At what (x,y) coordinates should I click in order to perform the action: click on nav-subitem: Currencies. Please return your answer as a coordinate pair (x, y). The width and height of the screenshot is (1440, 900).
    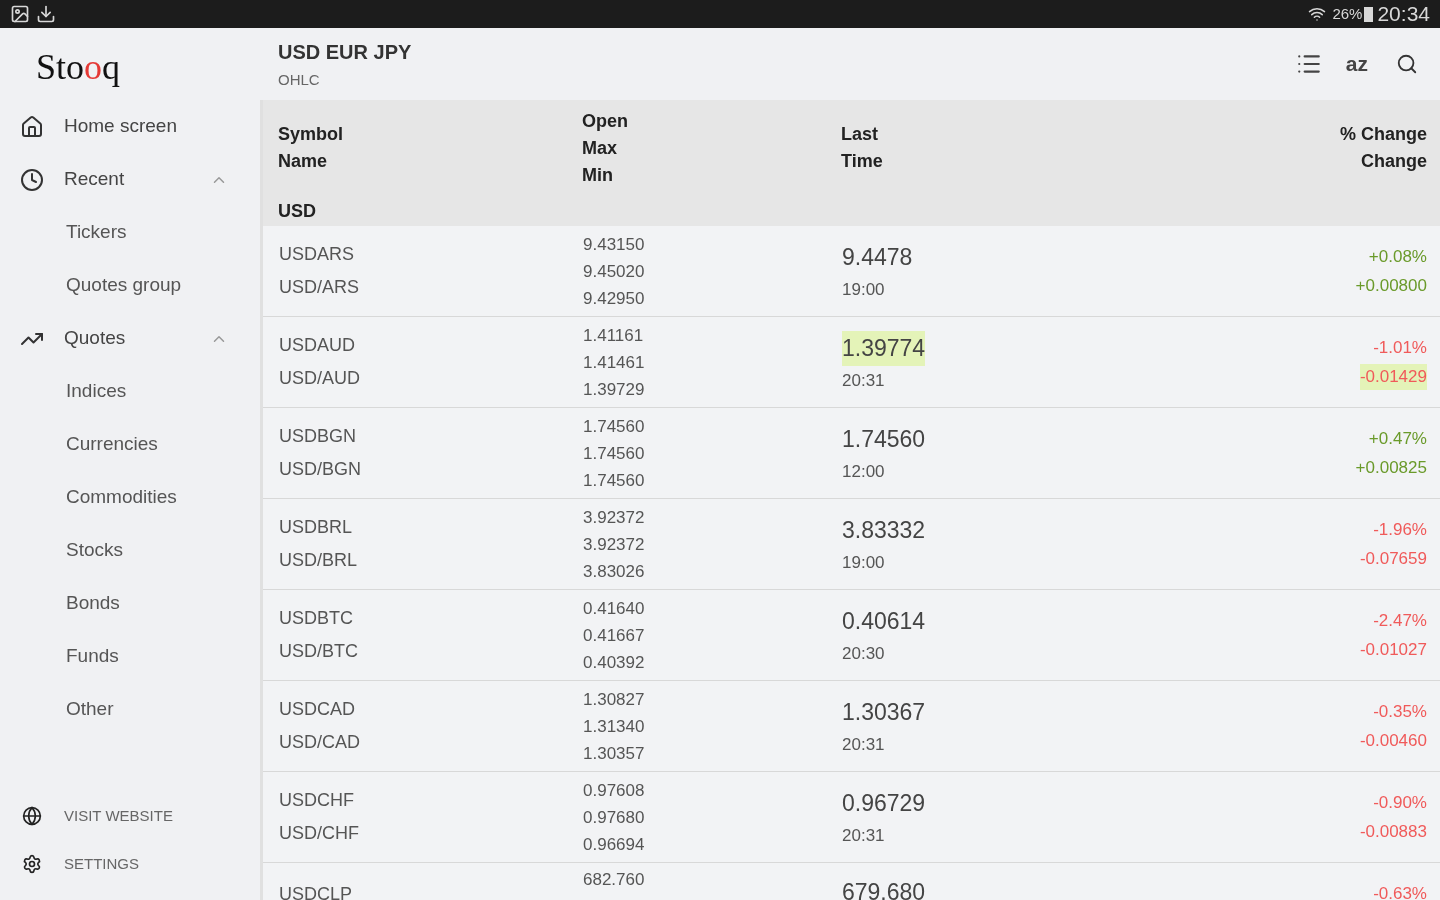
    Looking at the image, I should click on (130, 444).